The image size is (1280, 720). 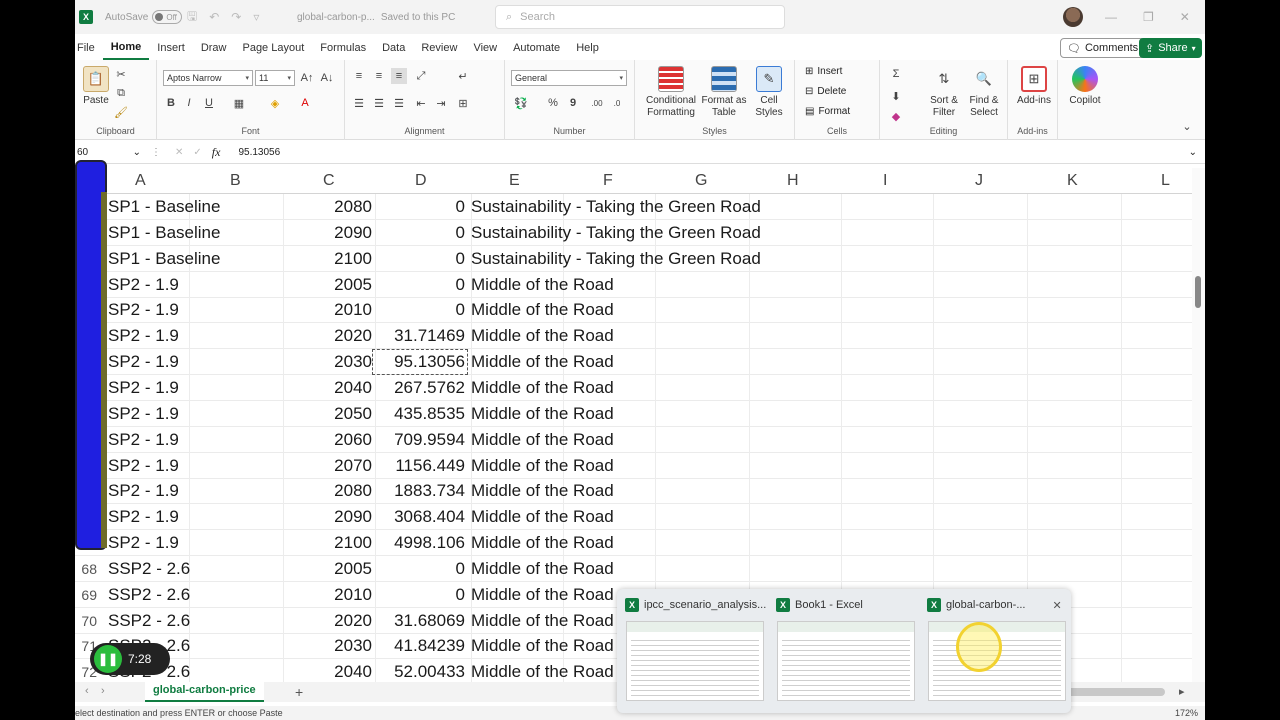 I want to click on comments-button: 🗨 Comments, so click(x=1103, y=48).